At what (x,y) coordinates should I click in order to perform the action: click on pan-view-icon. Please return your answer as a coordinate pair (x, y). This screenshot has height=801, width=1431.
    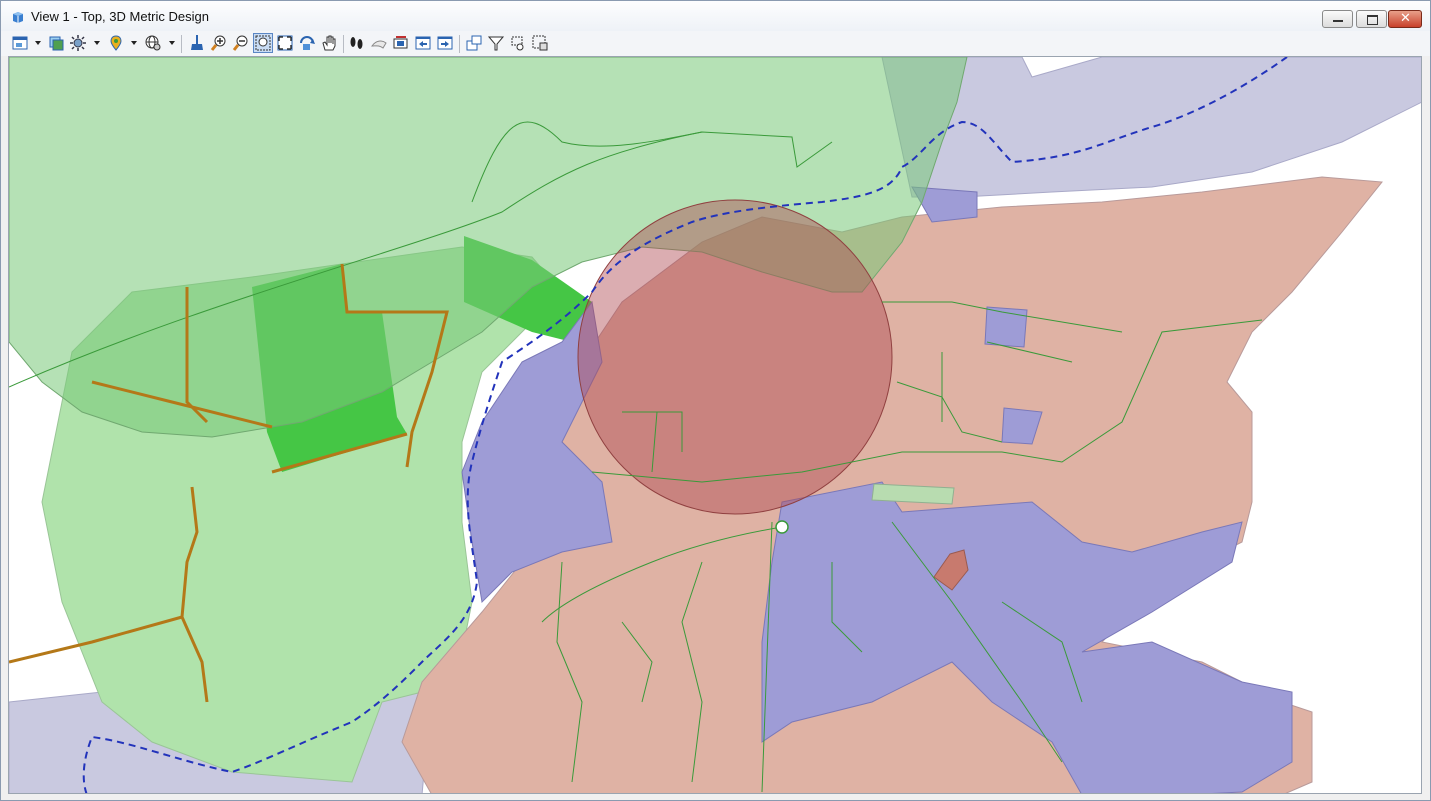
    Looking at the image, I should click on (329, 43).